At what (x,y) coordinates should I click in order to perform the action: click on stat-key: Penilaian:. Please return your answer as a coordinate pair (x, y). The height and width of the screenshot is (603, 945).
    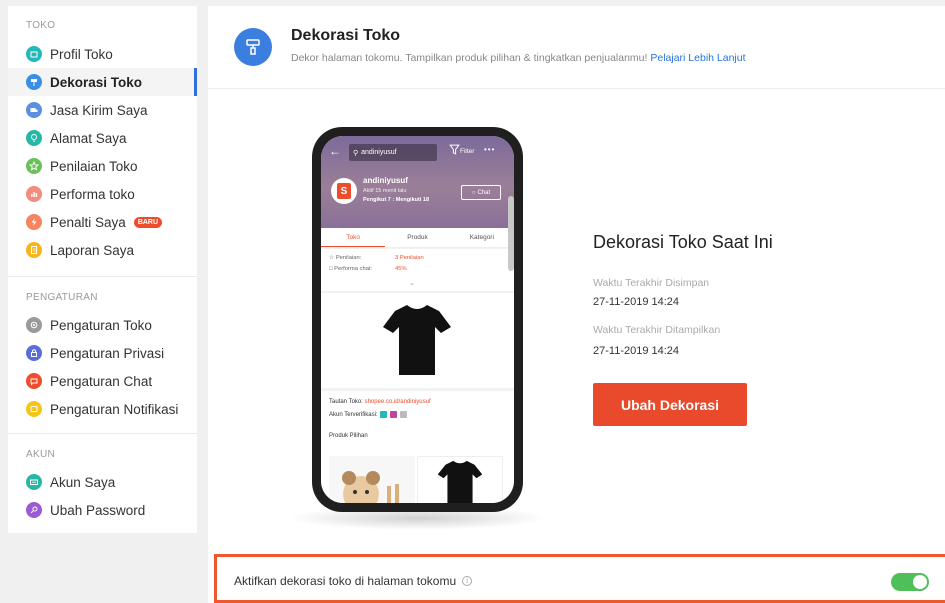
    Looking at the image, I should click on (348, 258).